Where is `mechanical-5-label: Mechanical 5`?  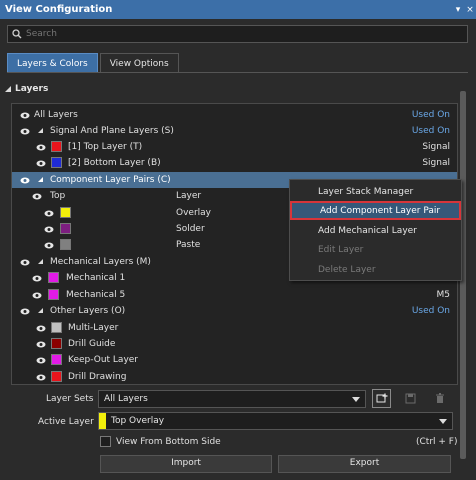
mechanical-5-label: Mechanical 5 is located at coordinates (96, 295).